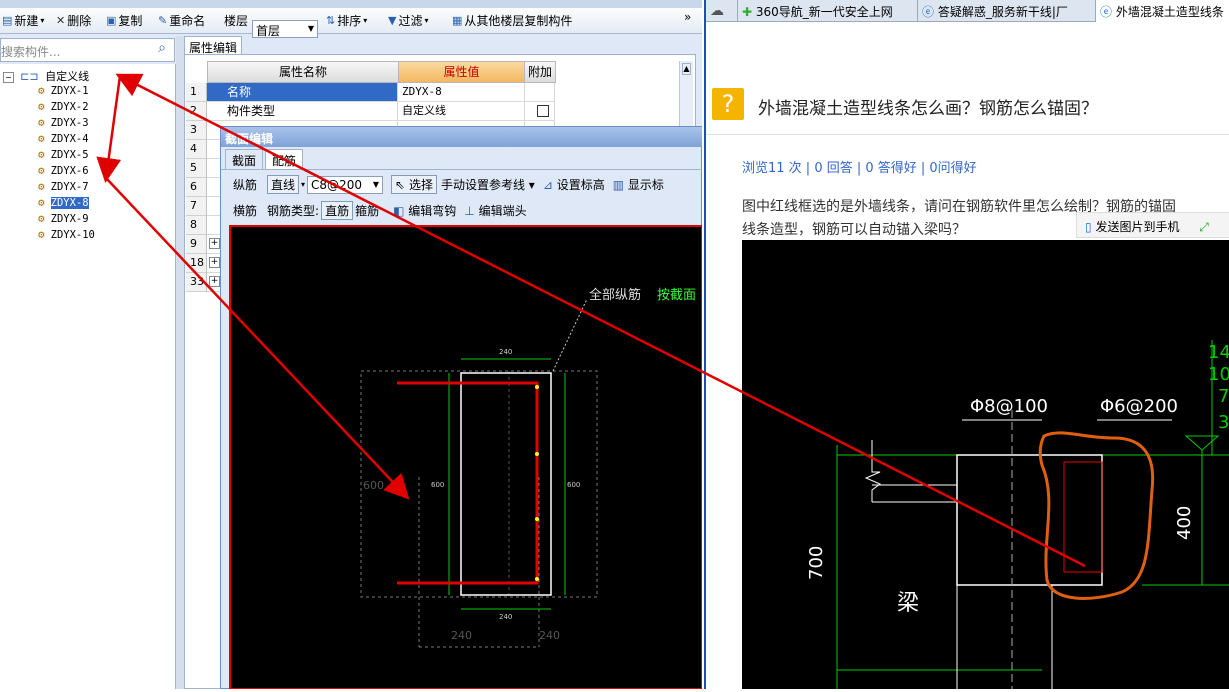 This screenshot has height=692, width=1229. I want to click on tree-root: − ⊏⊐ 自定义线, so click(46, 76).